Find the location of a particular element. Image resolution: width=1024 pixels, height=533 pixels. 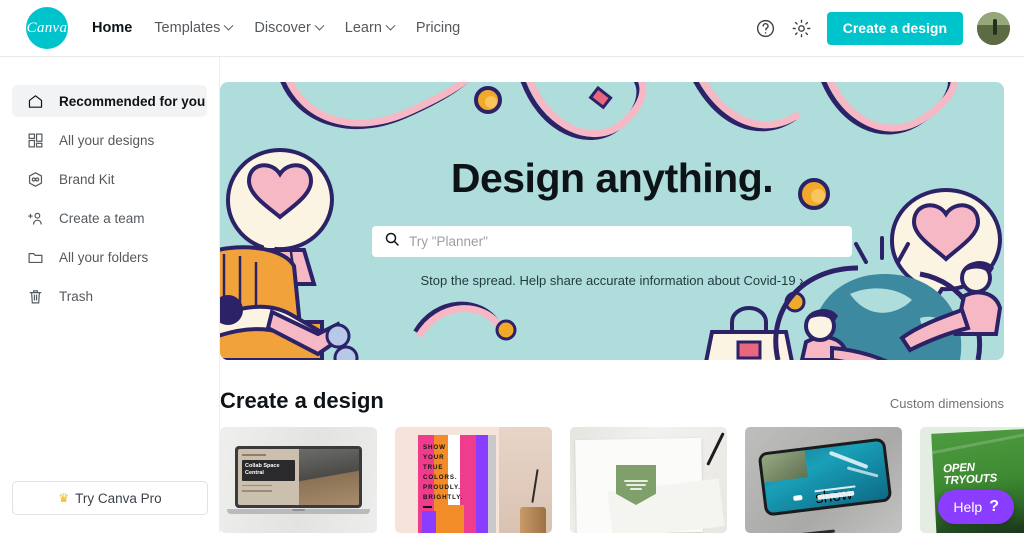

sidebar-item-all-your-designs: All your designs is located at coordinates (109, 140).